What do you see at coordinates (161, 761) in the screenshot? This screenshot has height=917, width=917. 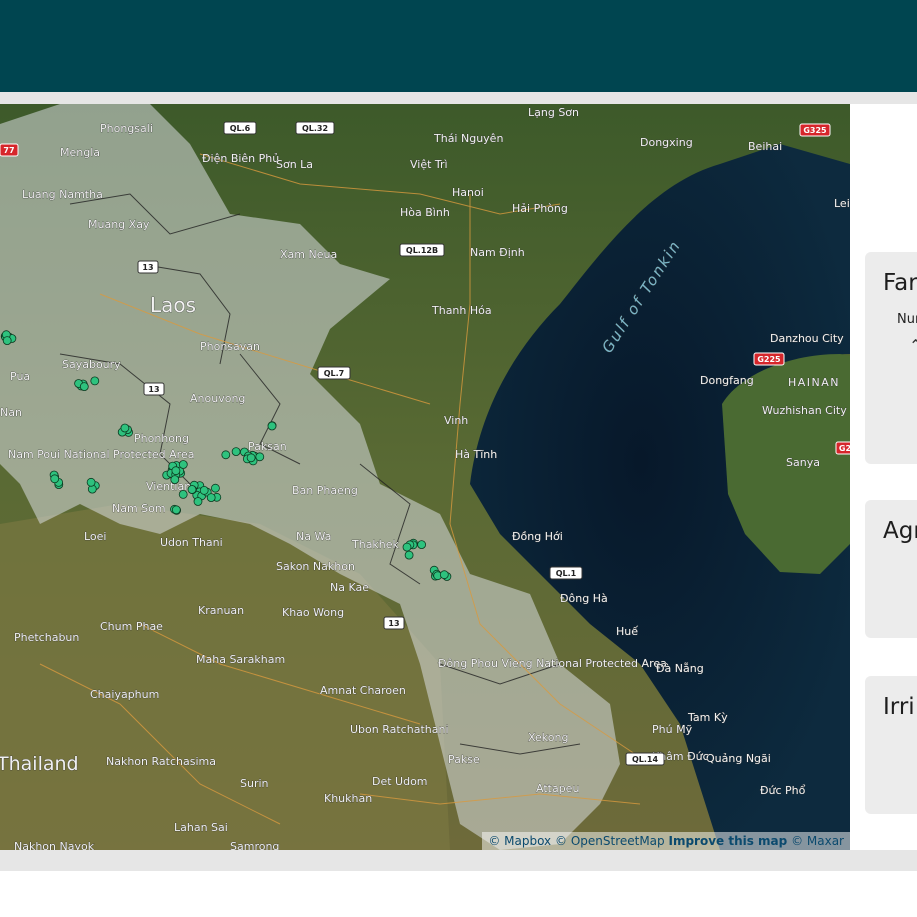 I see `city-label: Nakhon Ratchasima` at bounding box center [161, 761].